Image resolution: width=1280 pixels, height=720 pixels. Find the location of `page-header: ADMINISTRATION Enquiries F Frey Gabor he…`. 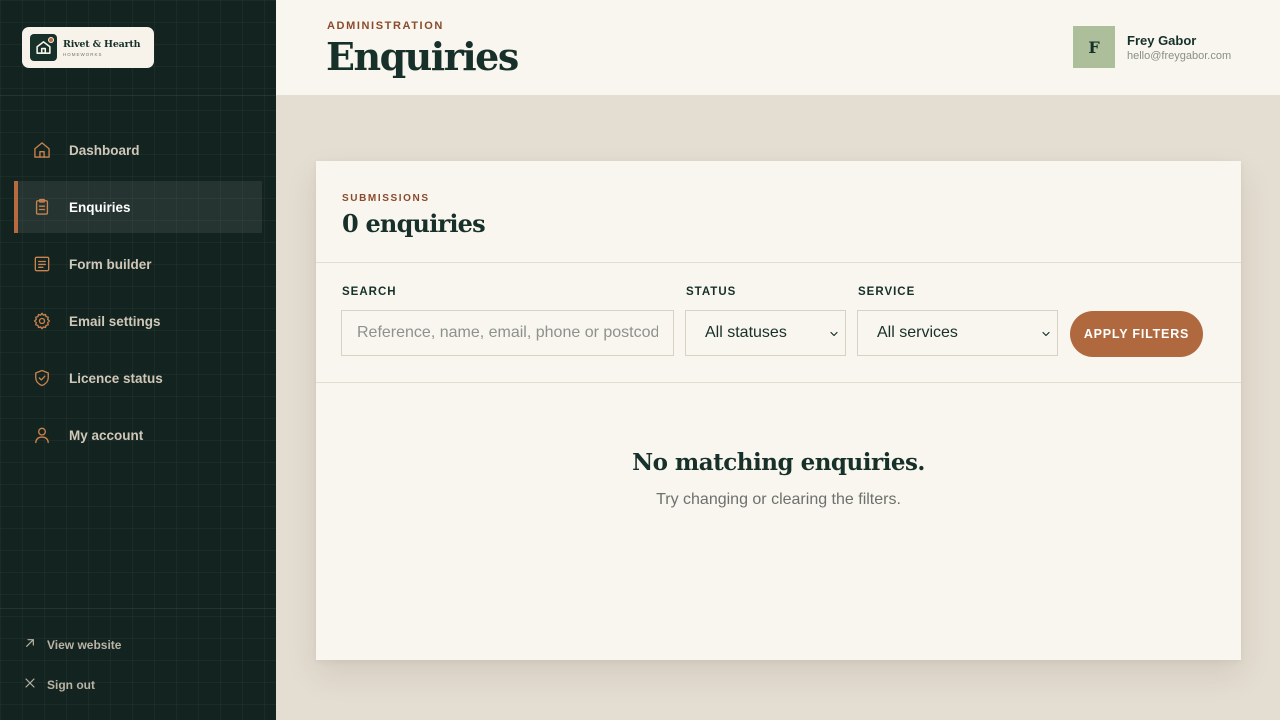

page-header: ADMINISTRATION Enquiries F Frey Gabor he… is located at coordinates (778, 47).